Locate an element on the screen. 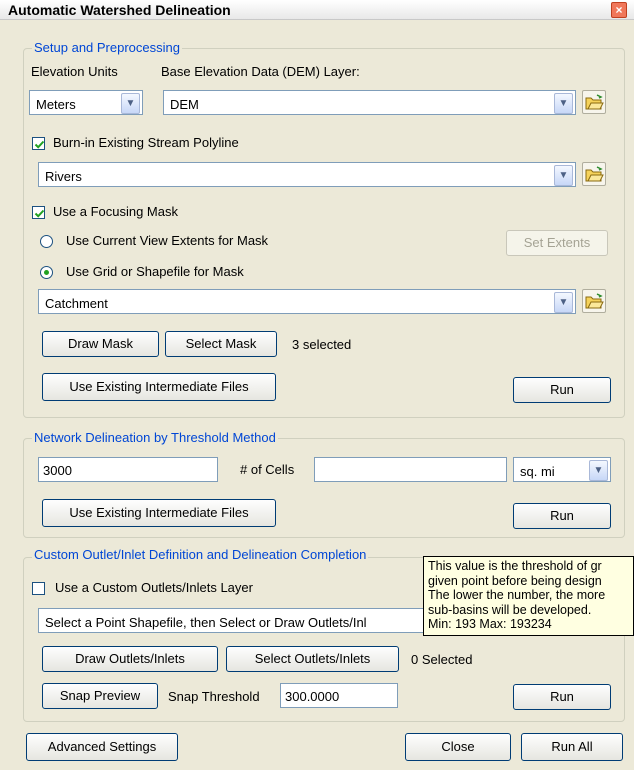 Image resolution: width=634 pixels, height=770 pixels. tooltip-line: This value is the threshold of gr is located at coordinates (515, 566).